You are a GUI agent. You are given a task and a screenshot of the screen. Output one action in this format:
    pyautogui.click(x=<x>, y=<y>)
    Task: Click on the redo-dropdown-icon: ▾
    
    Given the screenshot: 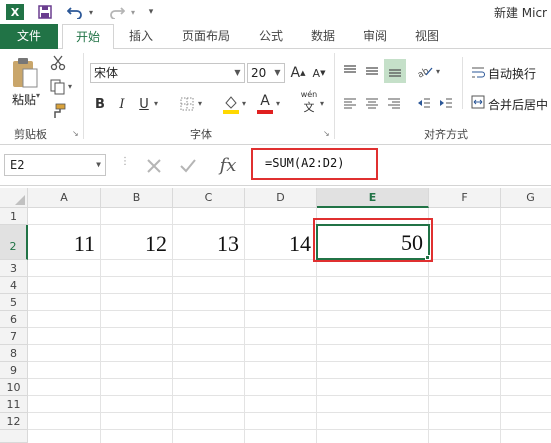 What is the action you would take?
    pyautogui.click(x=133, y=12)
    